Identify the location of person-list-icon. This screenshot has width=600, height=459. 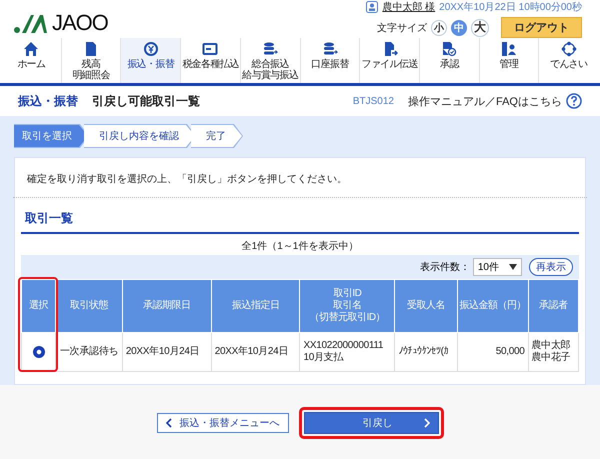
(508, 49).